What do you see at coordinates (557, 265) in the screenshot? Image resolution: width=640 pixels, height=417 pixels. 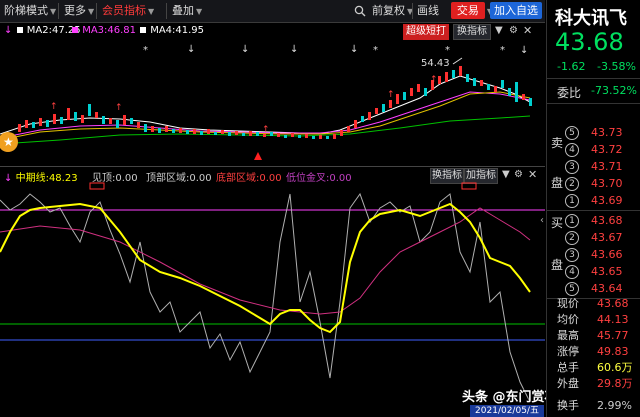 I see `buy-label-bottom: 盘` at bounding box center [557, 265].